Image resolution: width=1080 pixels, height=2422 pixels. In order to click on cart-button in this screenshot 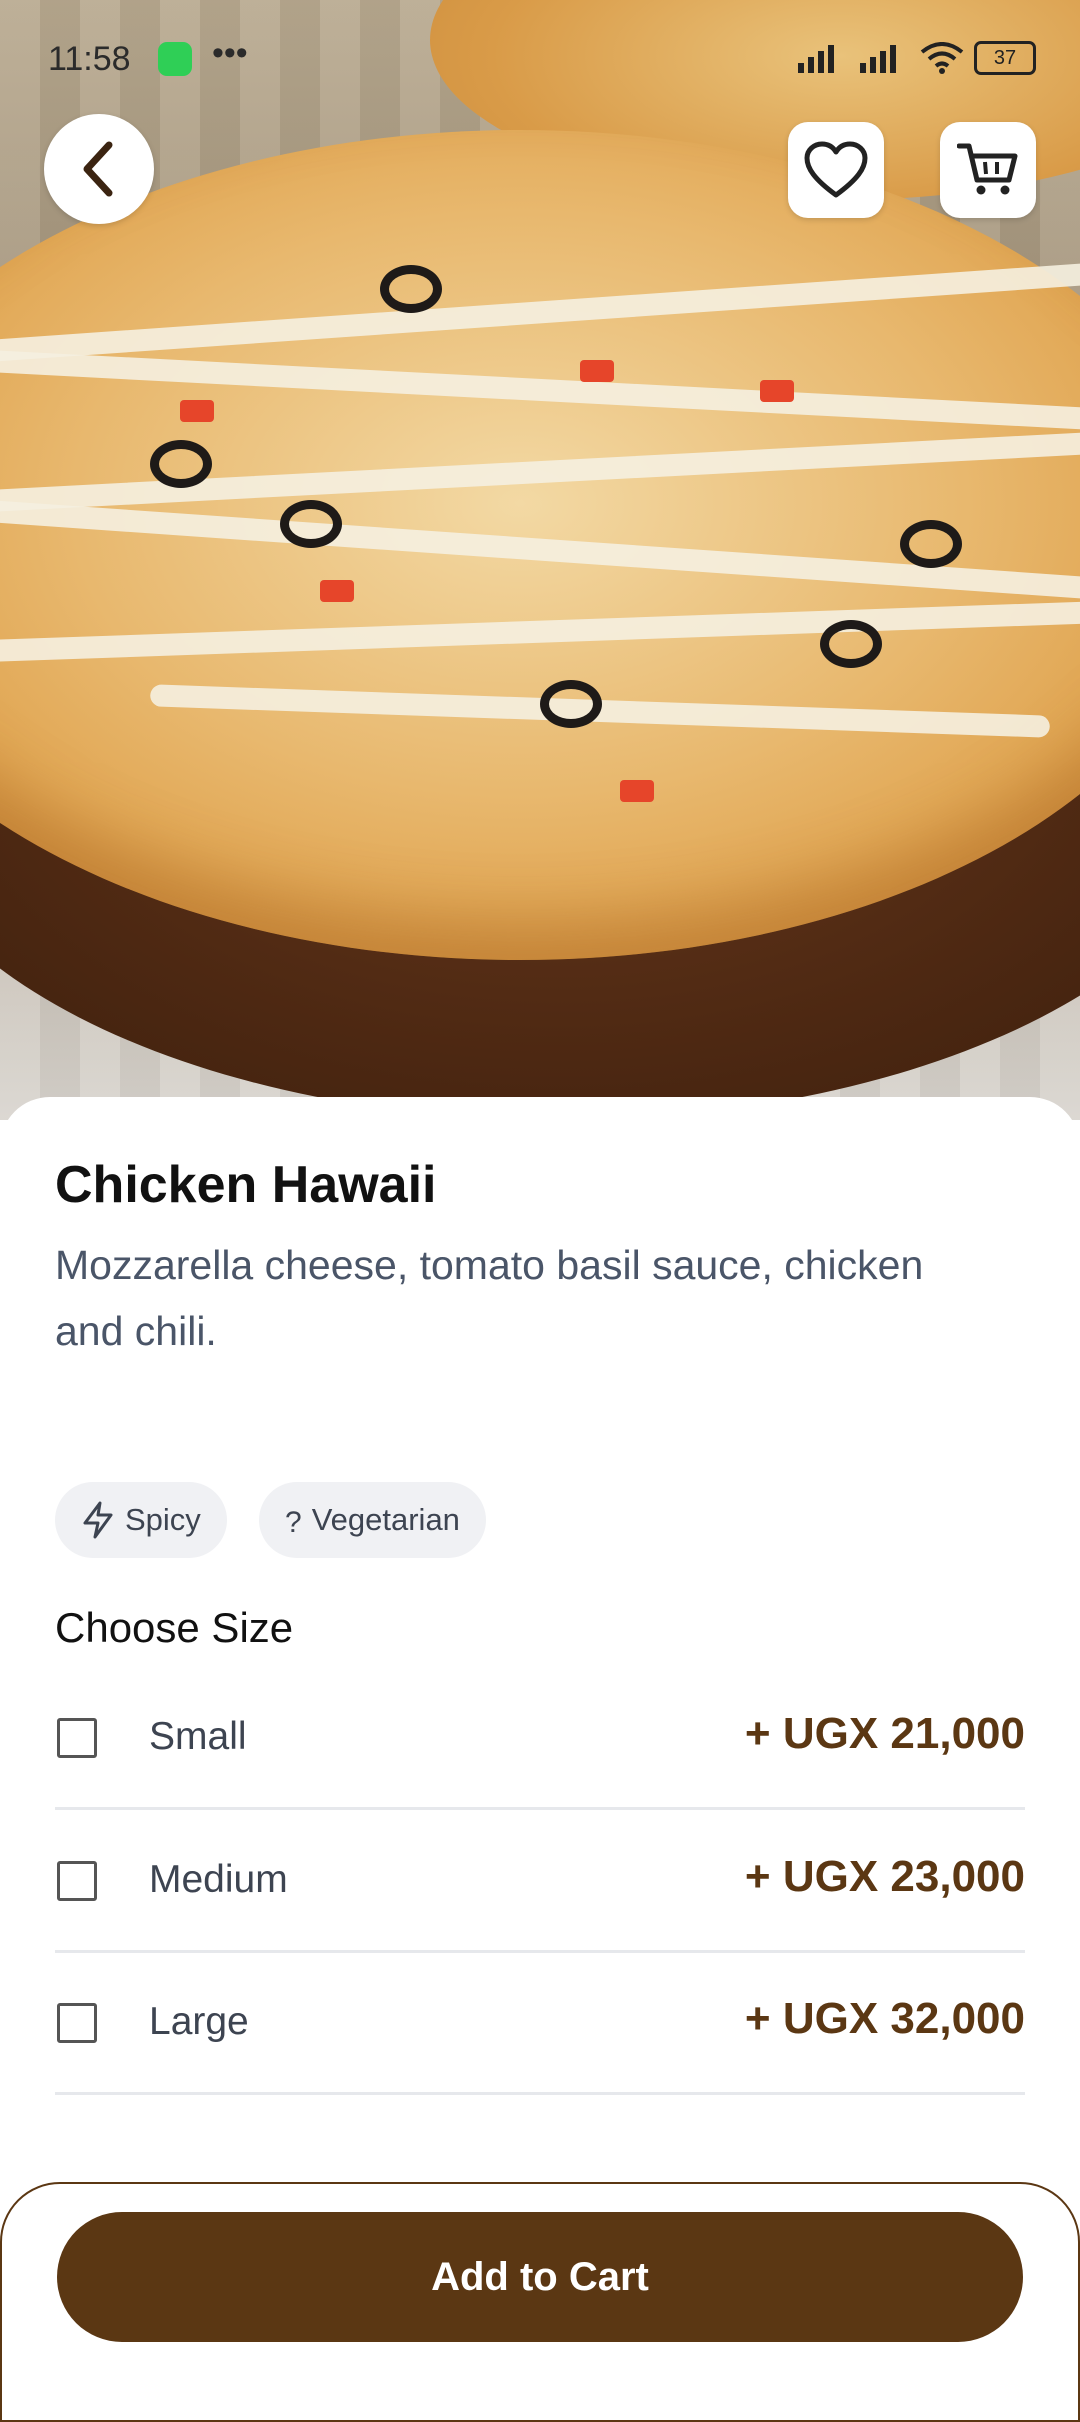, I will do `click(988, 170)`.